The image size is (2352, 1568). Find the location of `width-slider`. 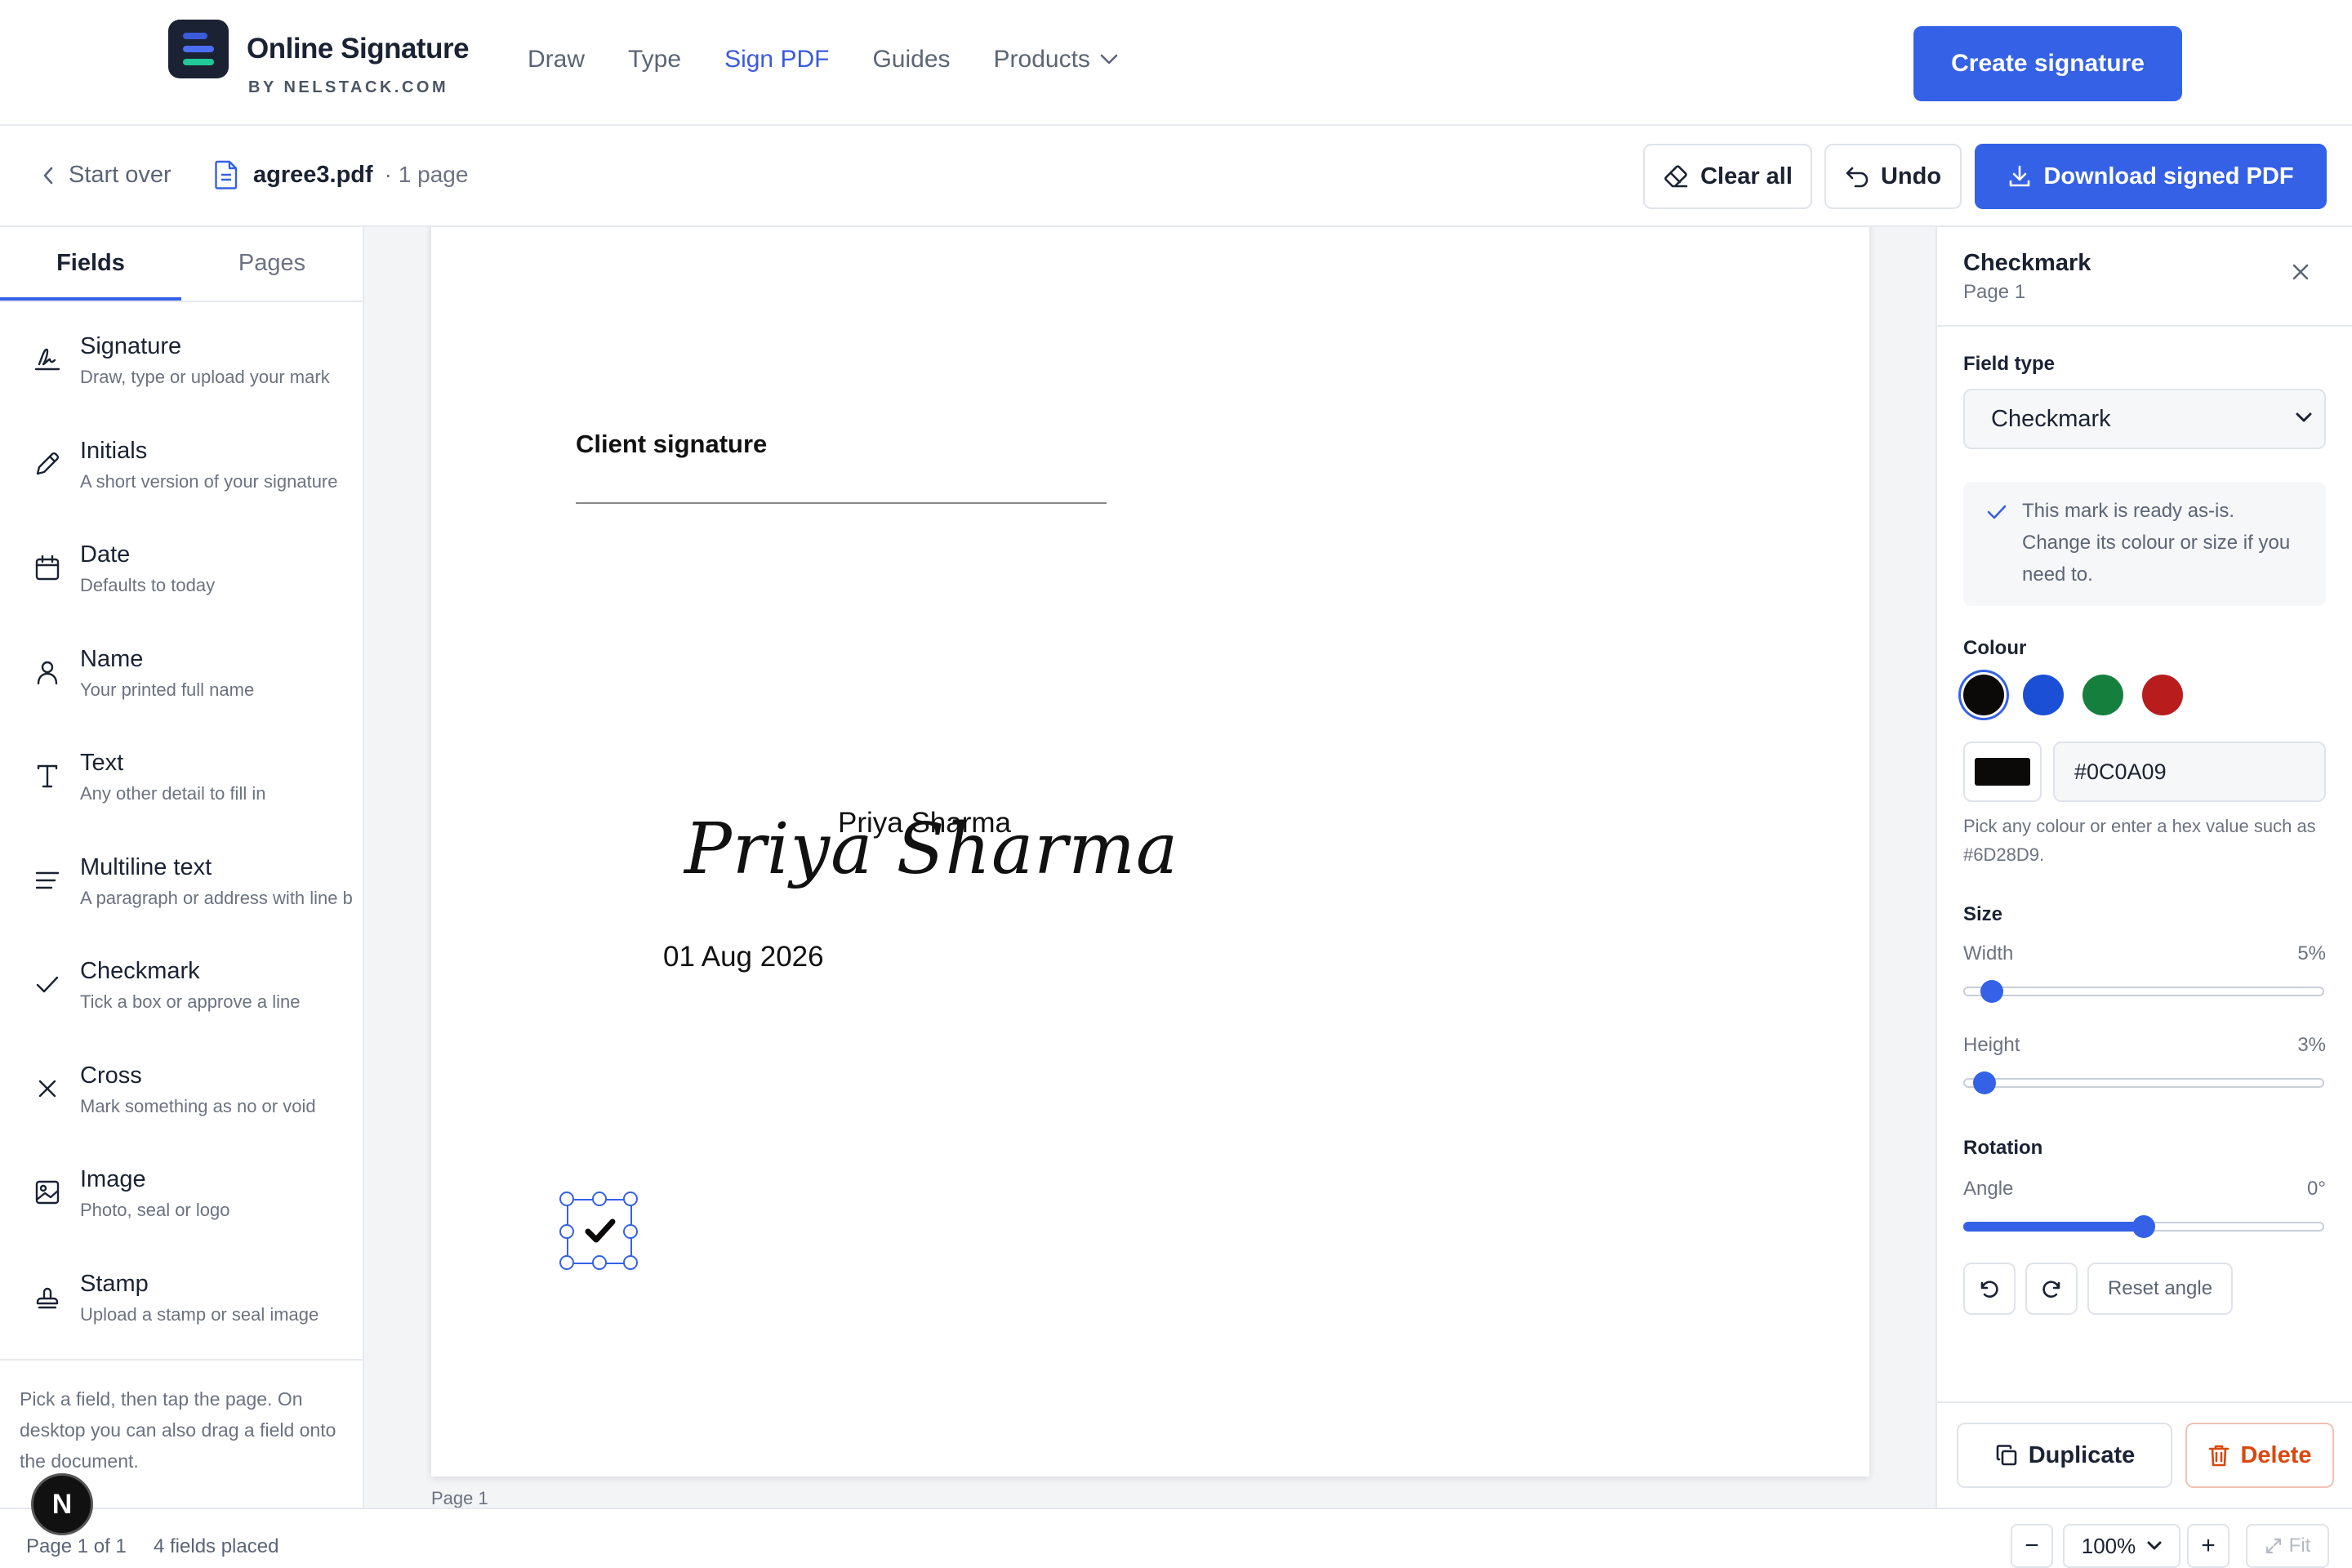

width-slider is located at coordinates (2144, 991).